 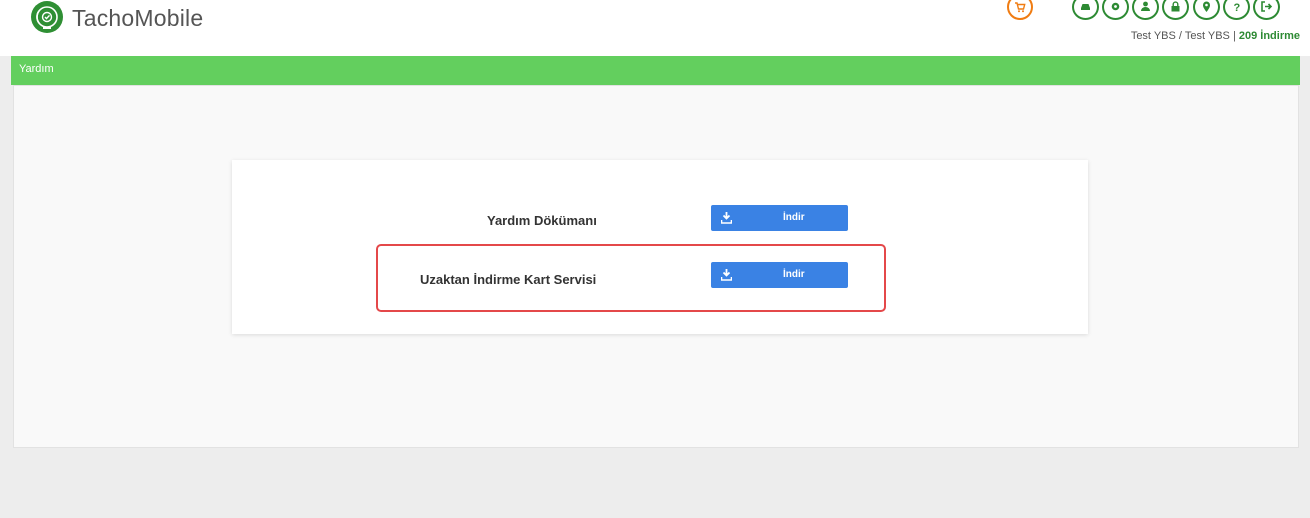 I want to click on download-button-remote-card-service: İndir, so click(x=779, y=275).